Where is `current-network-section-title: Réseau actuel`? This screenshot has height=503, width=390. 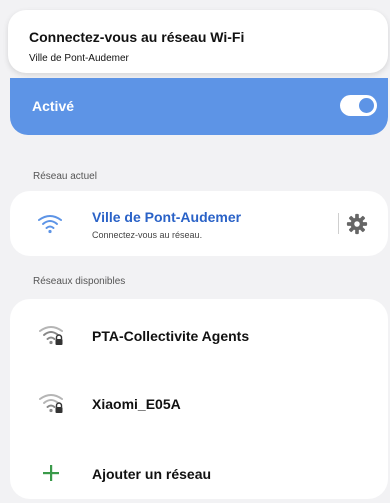
current-network-section-title: Réseau actuel is located at coordinates (65, 176).